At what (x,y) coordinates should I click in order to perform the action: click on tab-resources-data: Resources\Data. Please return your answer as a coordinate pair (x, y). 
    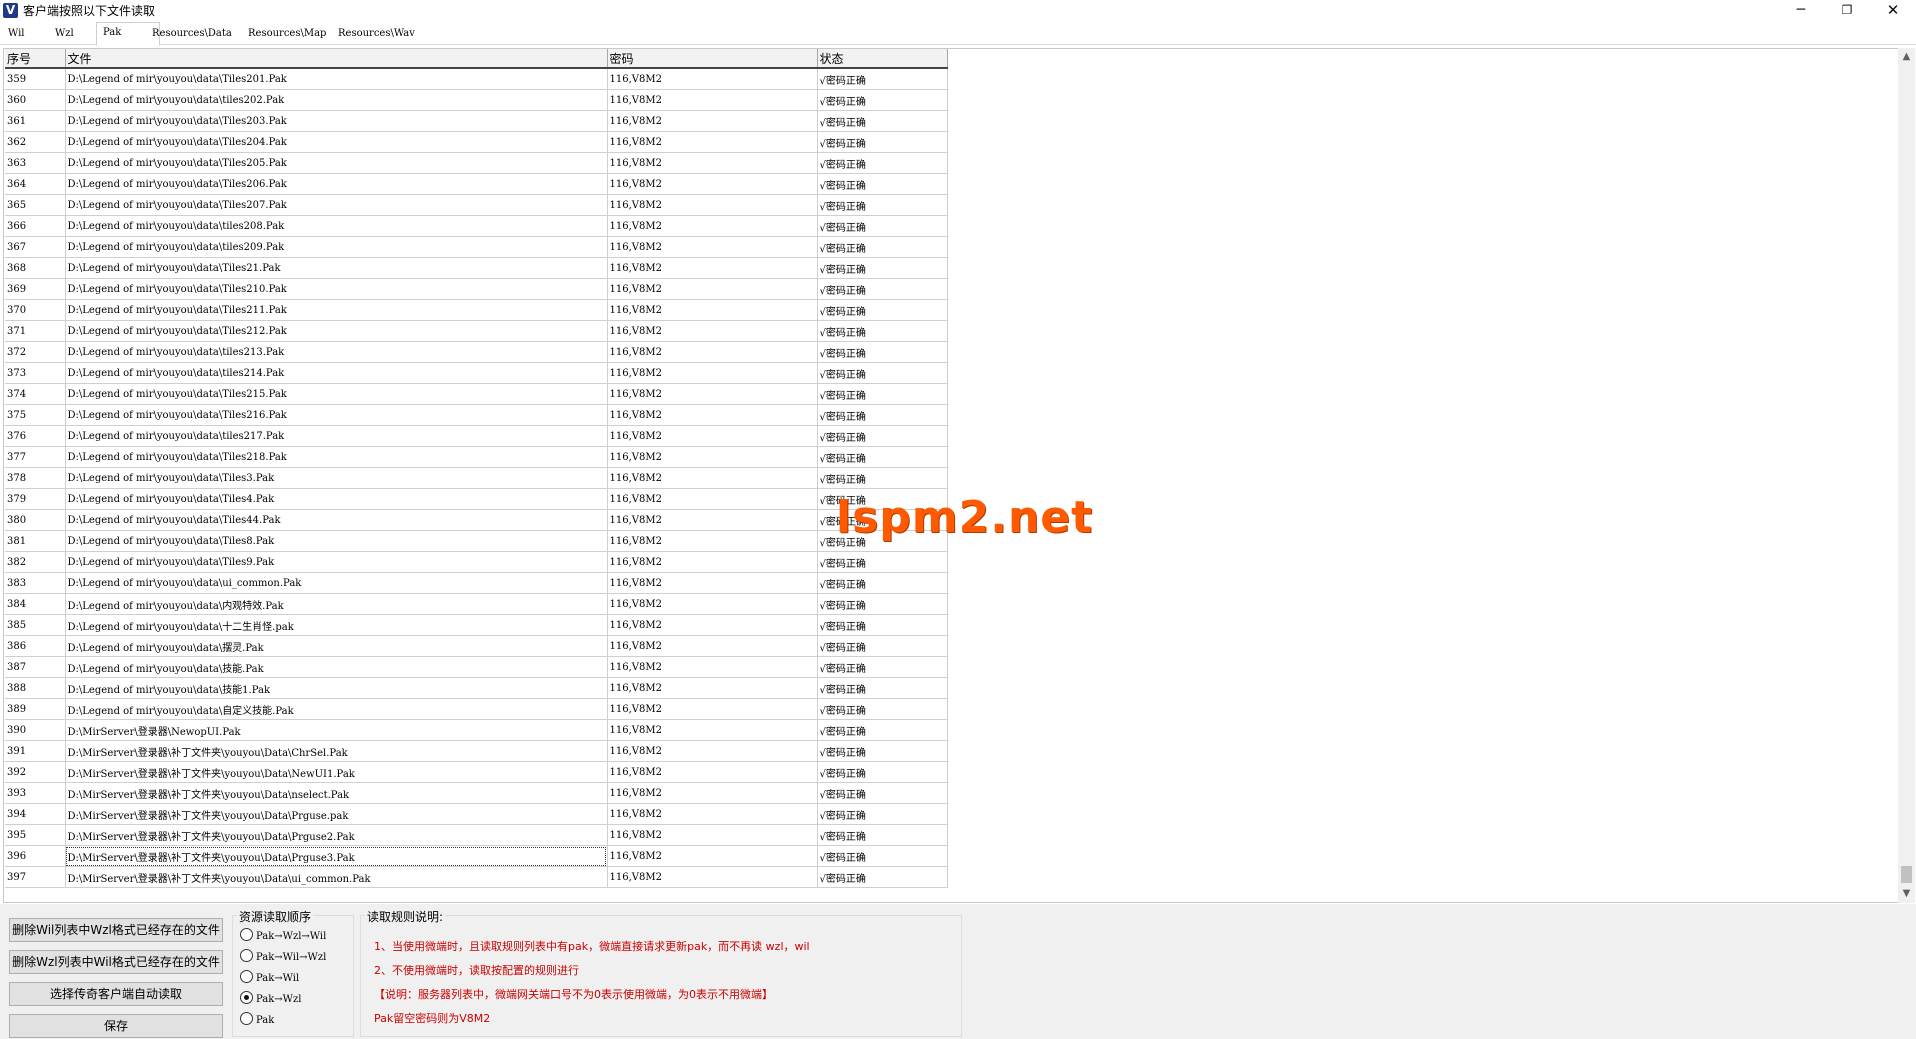
    Looking at the image, I should click on (192, 34).